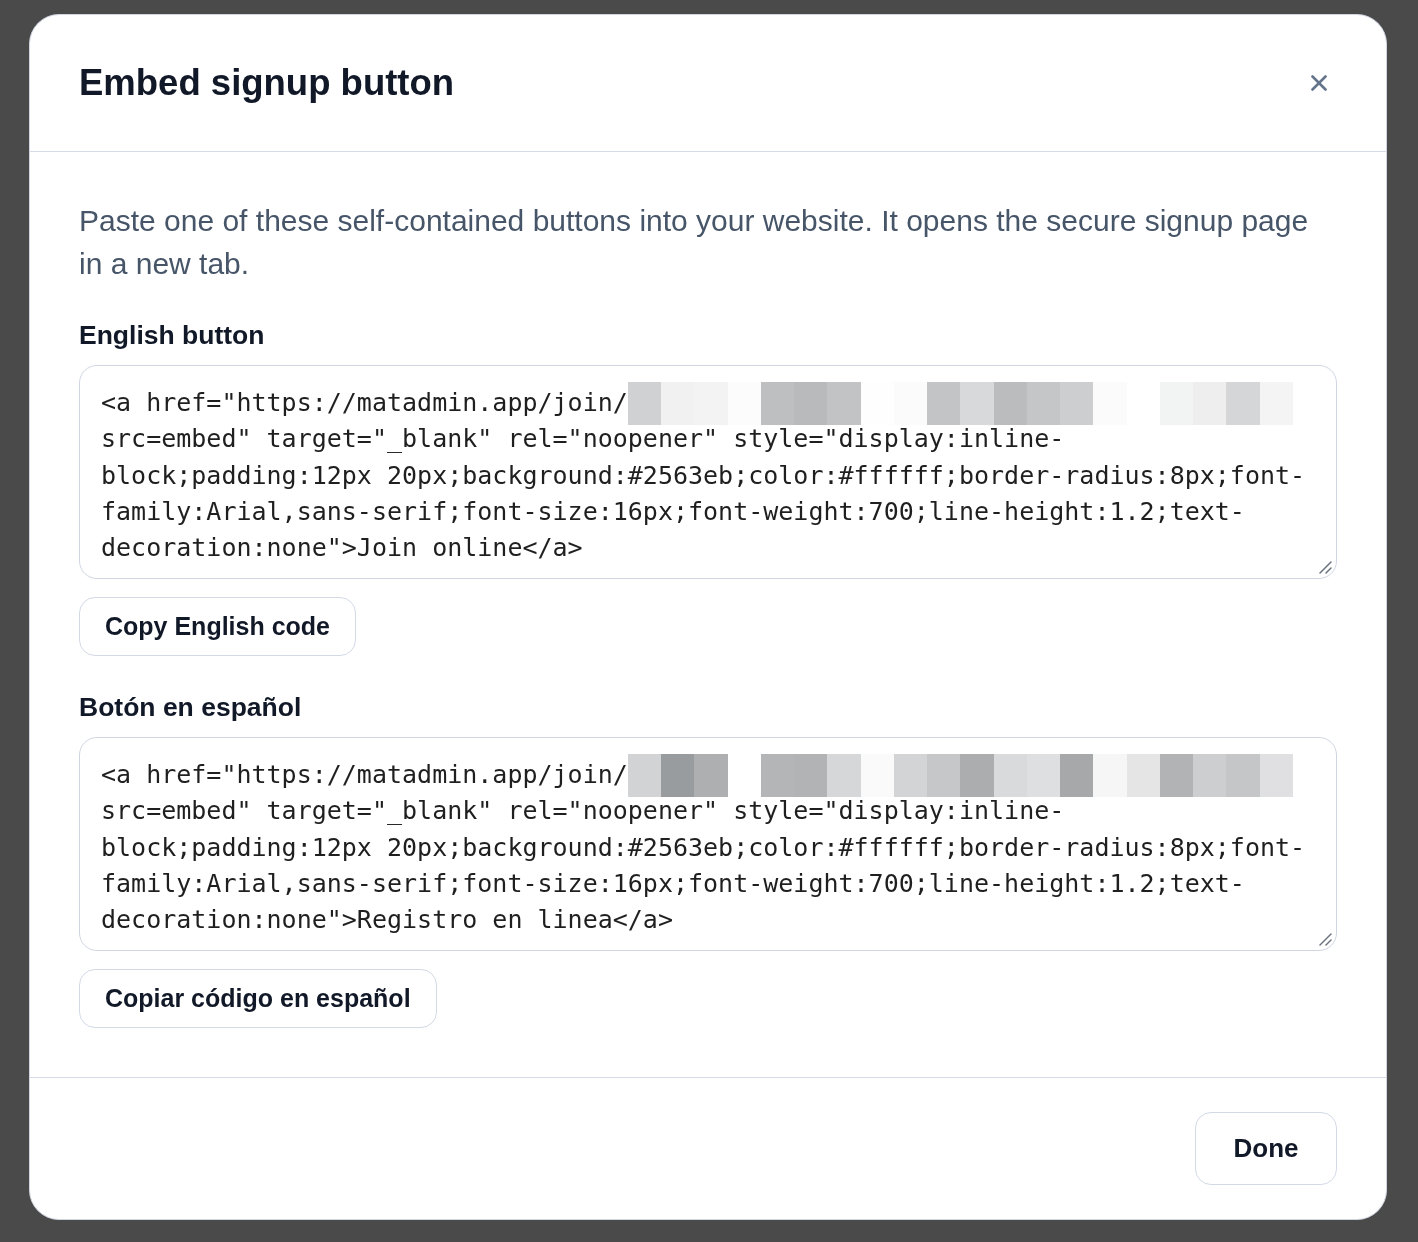  Describe the element at coordinates (191, 707) in the screenshot. I see `section-label: Botón en español` at that location.